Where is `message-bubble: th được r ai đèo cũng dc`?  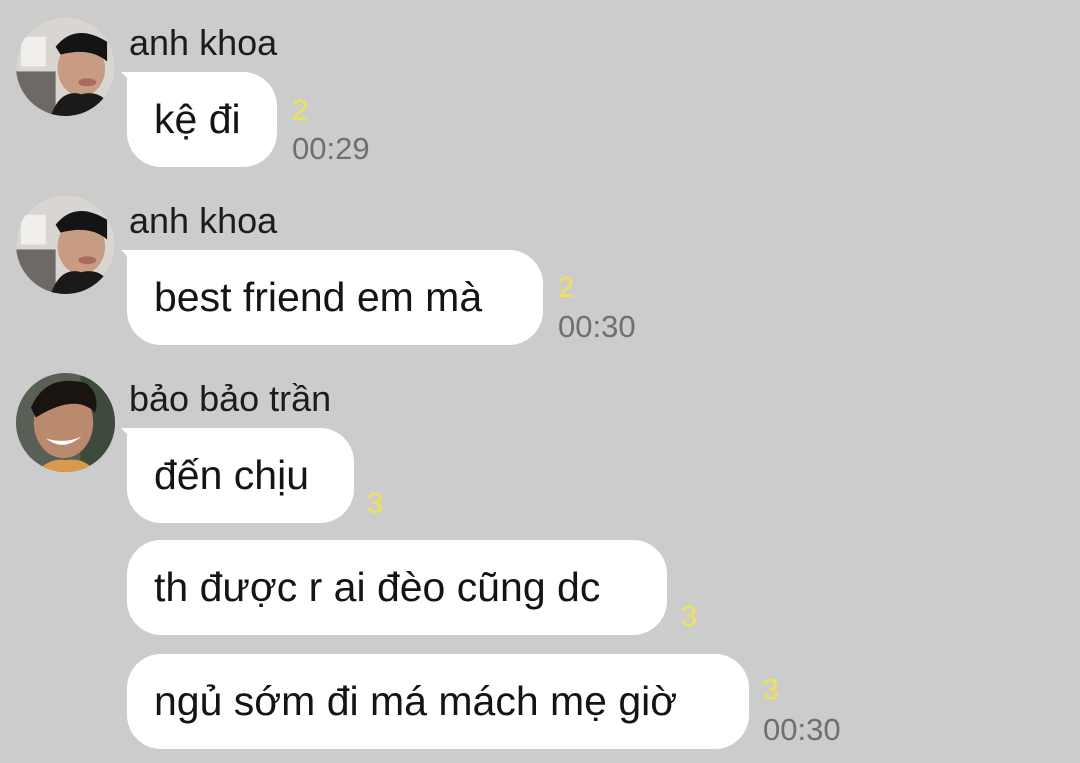 message-bubble: th được r ai đèo cũng dc is located at coordinates (397, 587).